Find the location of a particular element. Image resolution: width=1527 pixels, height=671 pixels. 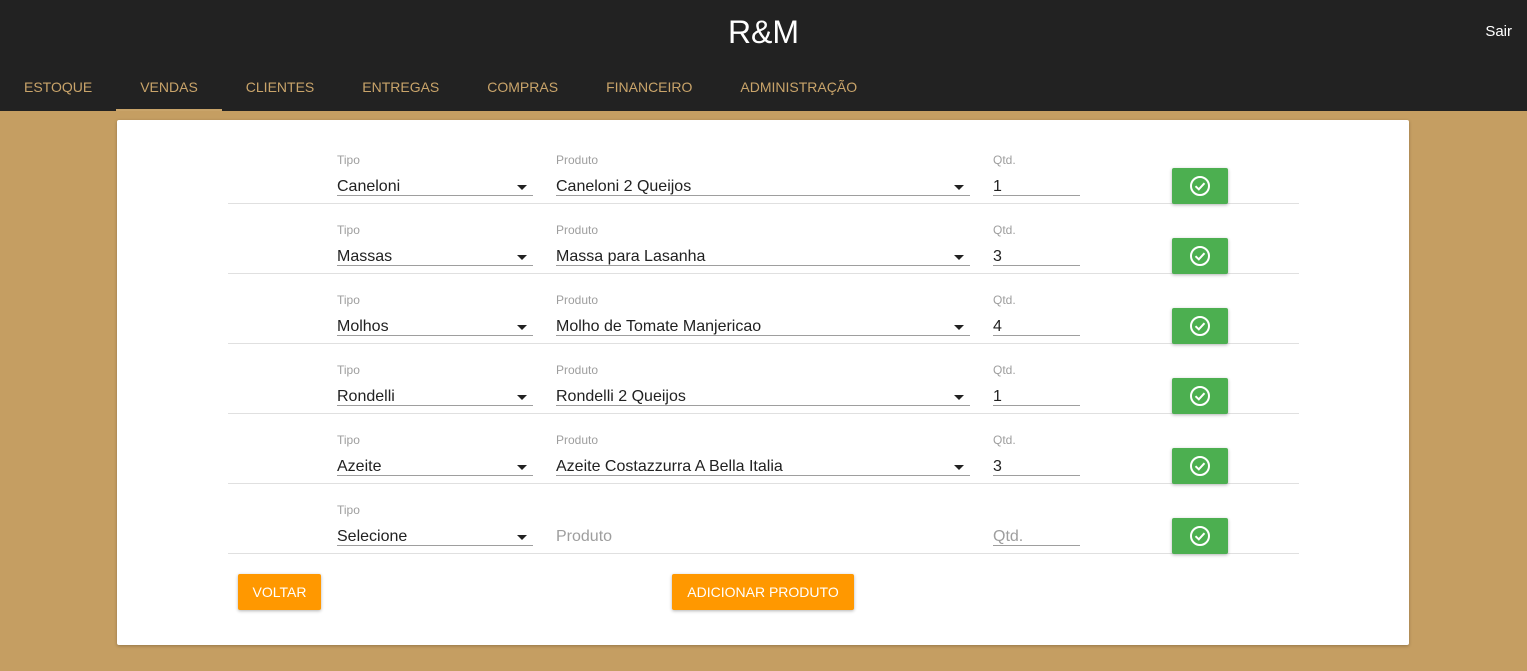

tipo-value: Azeite is located at coordinates (359, 466).